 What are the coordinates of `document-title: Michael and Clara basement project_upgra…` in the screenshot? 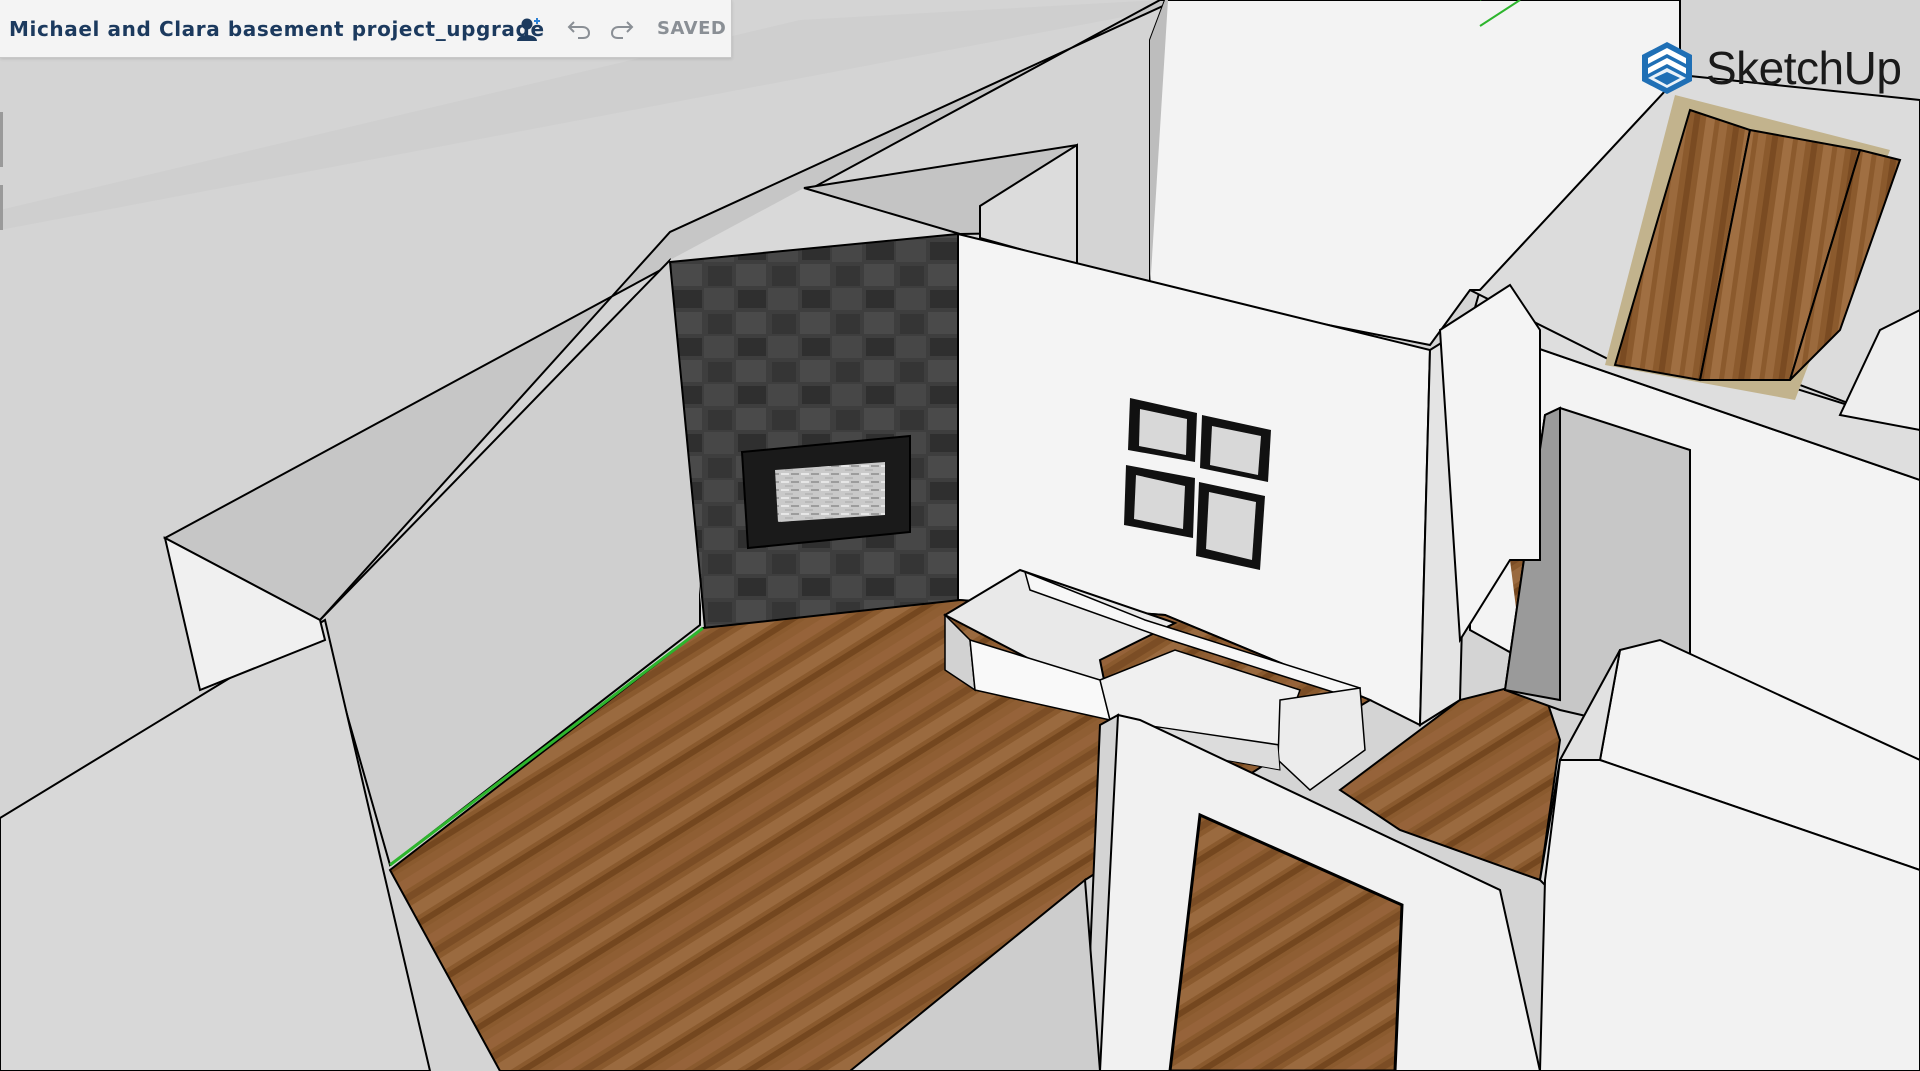 It's located at (277, 29).